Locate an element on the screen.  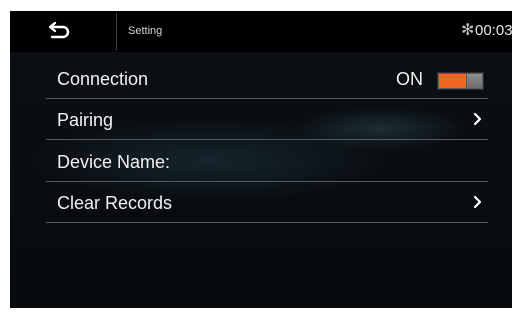
toggle-on-fill is located at coordinates (452, 81).